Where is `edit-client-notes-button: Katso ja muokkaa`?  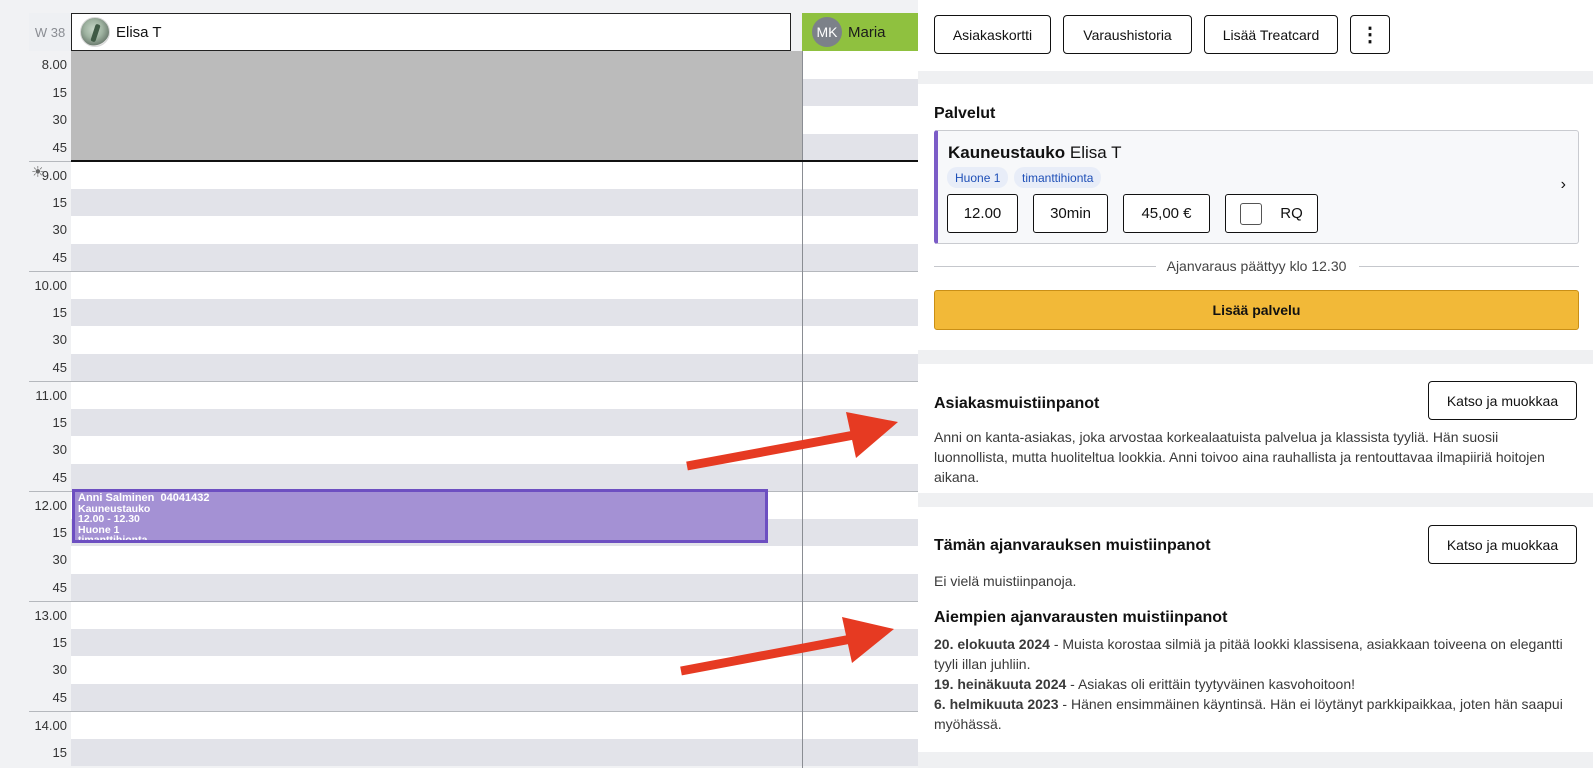 edit-client-notes-button: Katso ja muokkaa is located at coordinates (1502, 400).